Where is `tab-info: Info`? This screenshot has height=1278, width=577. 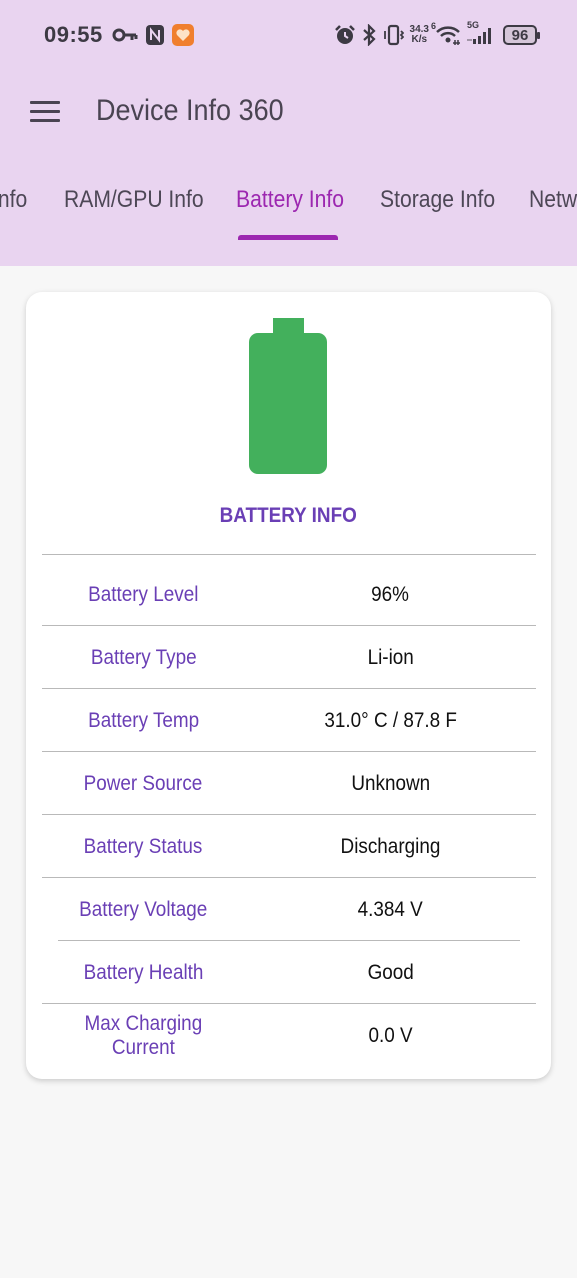 tab-info: Info is located at coordinates (13, 200).